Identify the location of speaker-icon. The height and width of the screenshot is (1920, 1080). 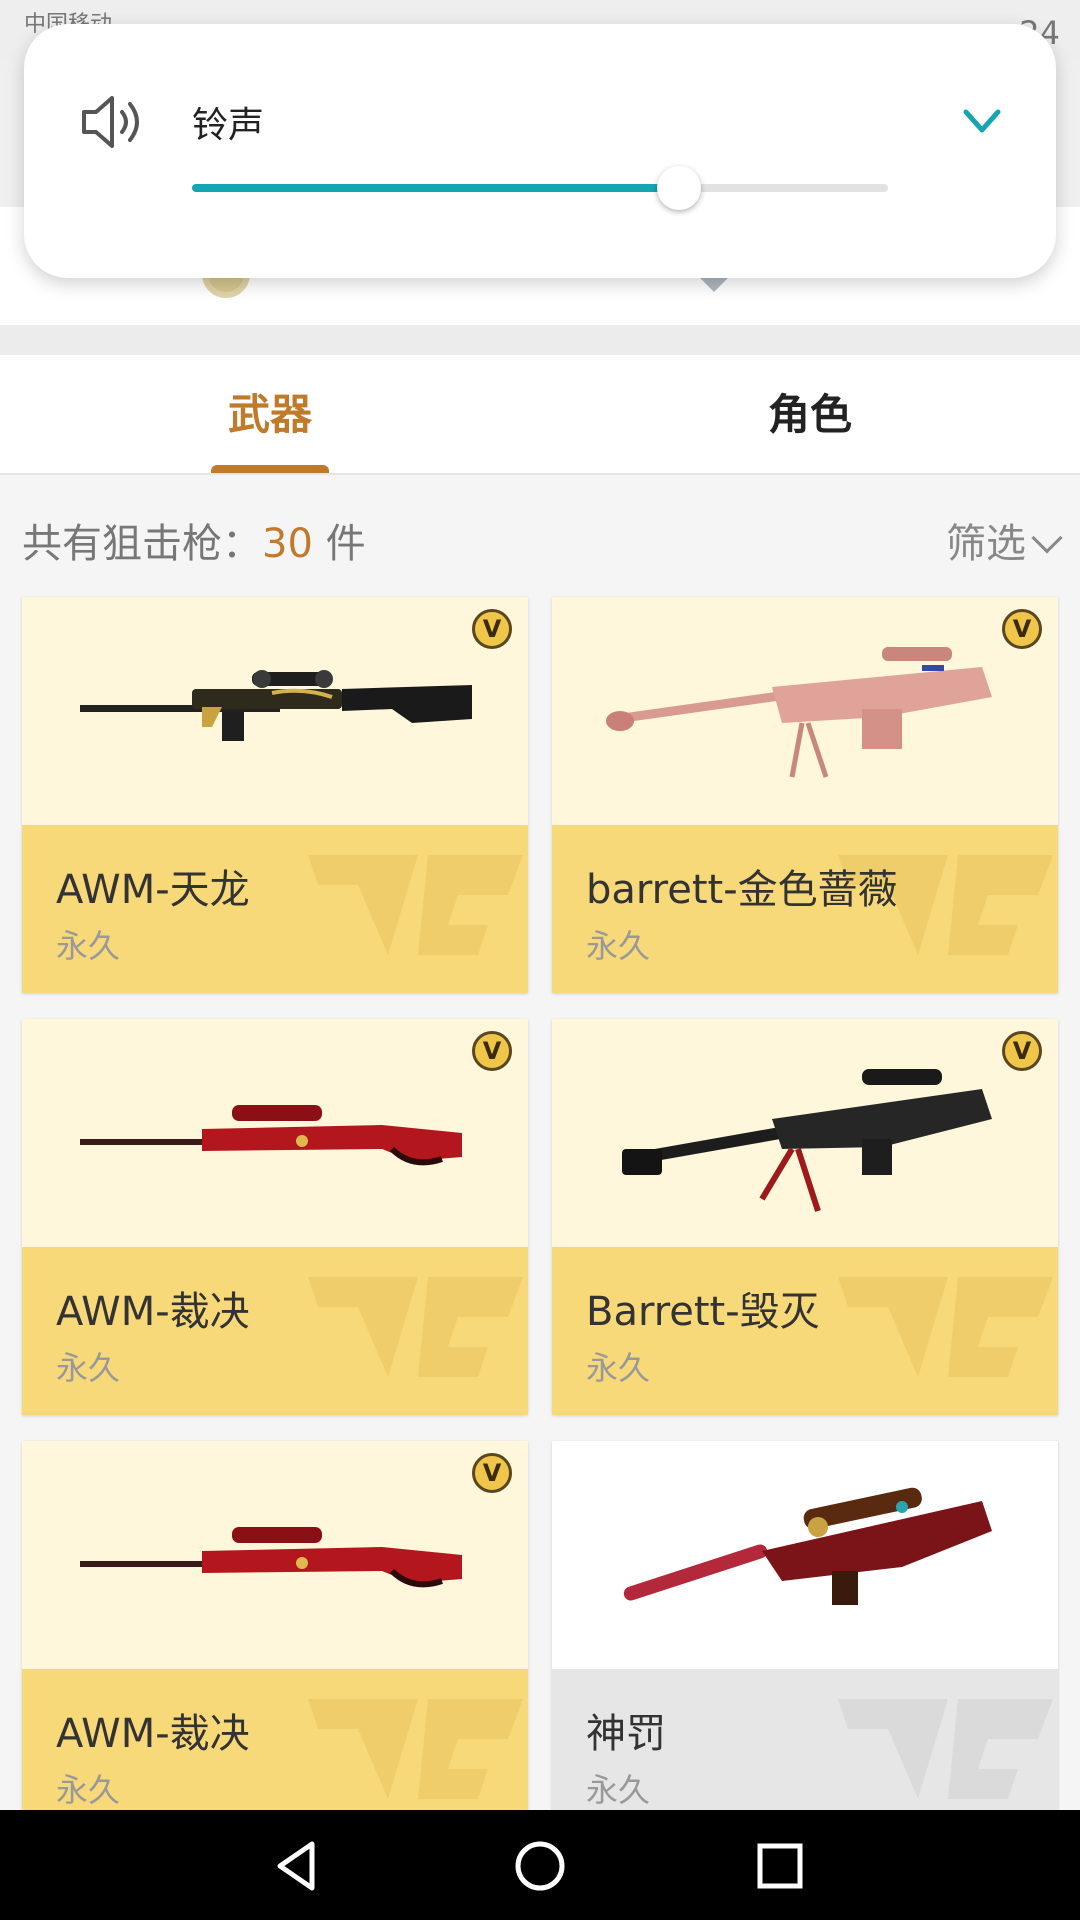
(113, 122).